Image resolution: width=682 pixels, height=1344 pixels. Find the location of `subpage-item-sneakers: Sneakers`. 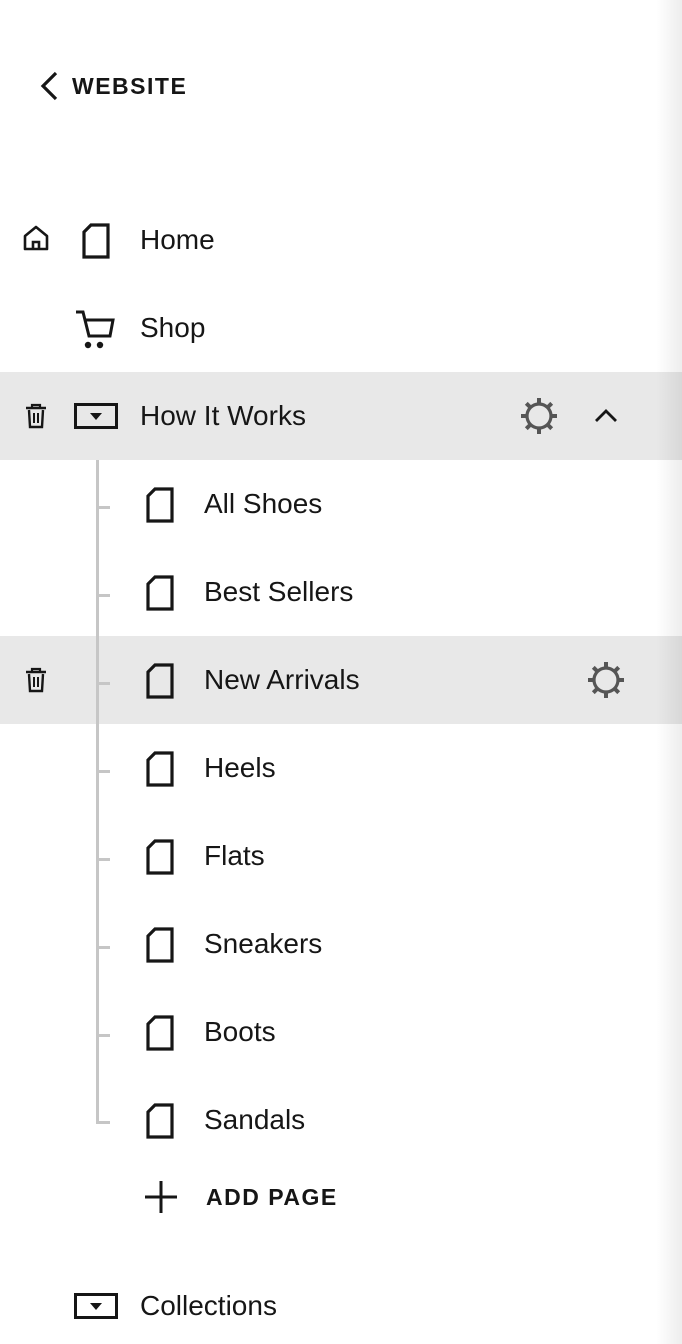

subpage-item-sneakers: Sneakers is located at coordinates (341, 944).